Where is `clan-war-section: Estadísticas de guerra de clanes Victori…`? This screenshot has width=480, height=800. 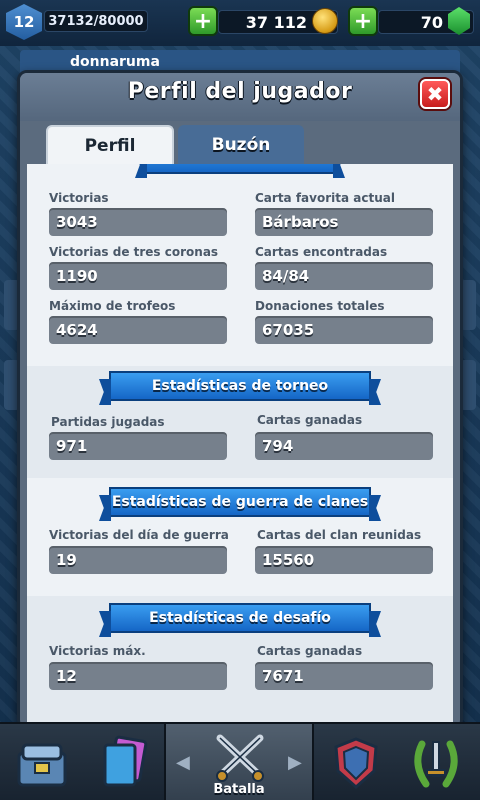 clan-war-section: Estadísticas de guerra de clanes Victori… is located at coordinates (240, 537).